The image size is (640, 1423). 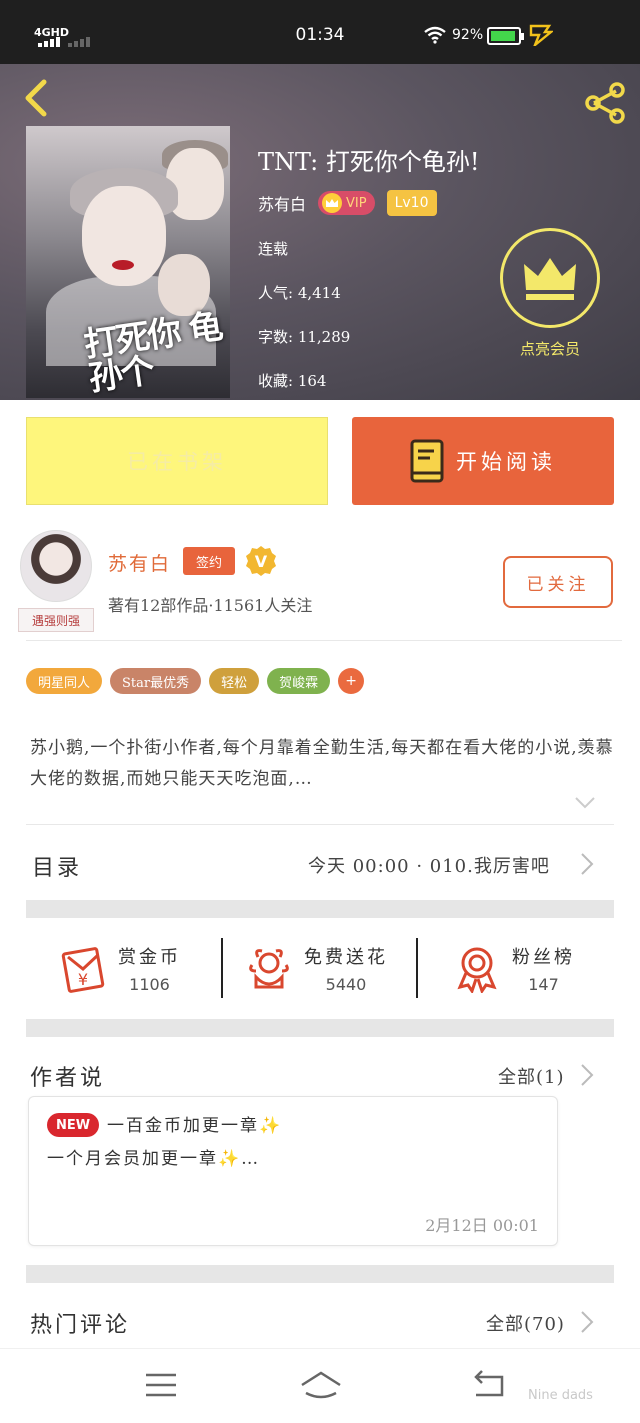 I want to click on fan-ranking: 粉丝榜 147, so click(x=513, y=968).